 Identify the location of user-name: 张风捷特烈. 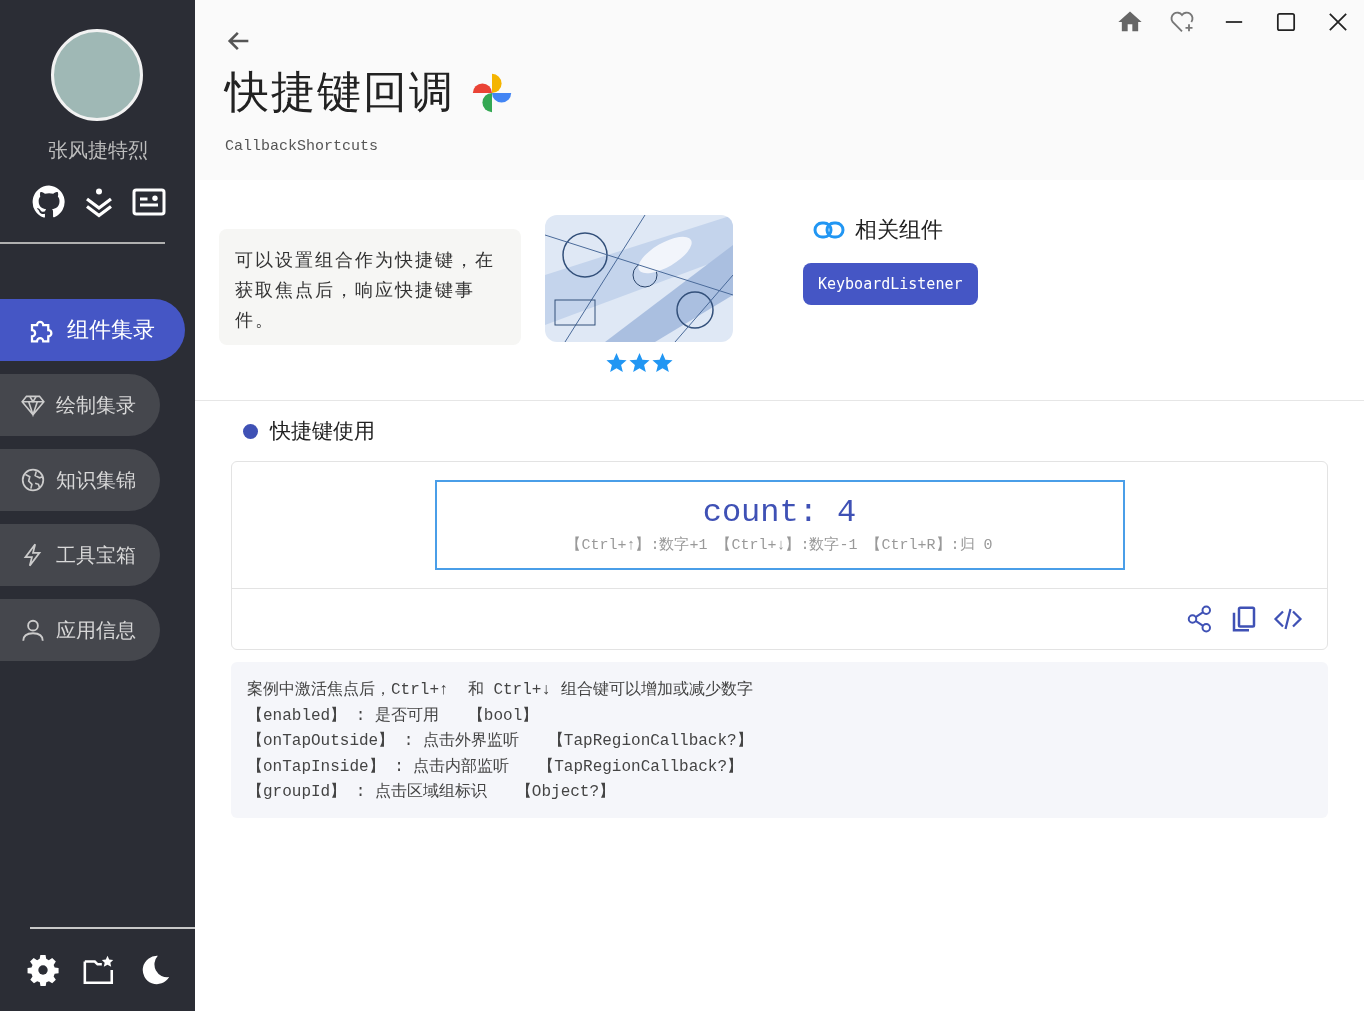
(97, 150).